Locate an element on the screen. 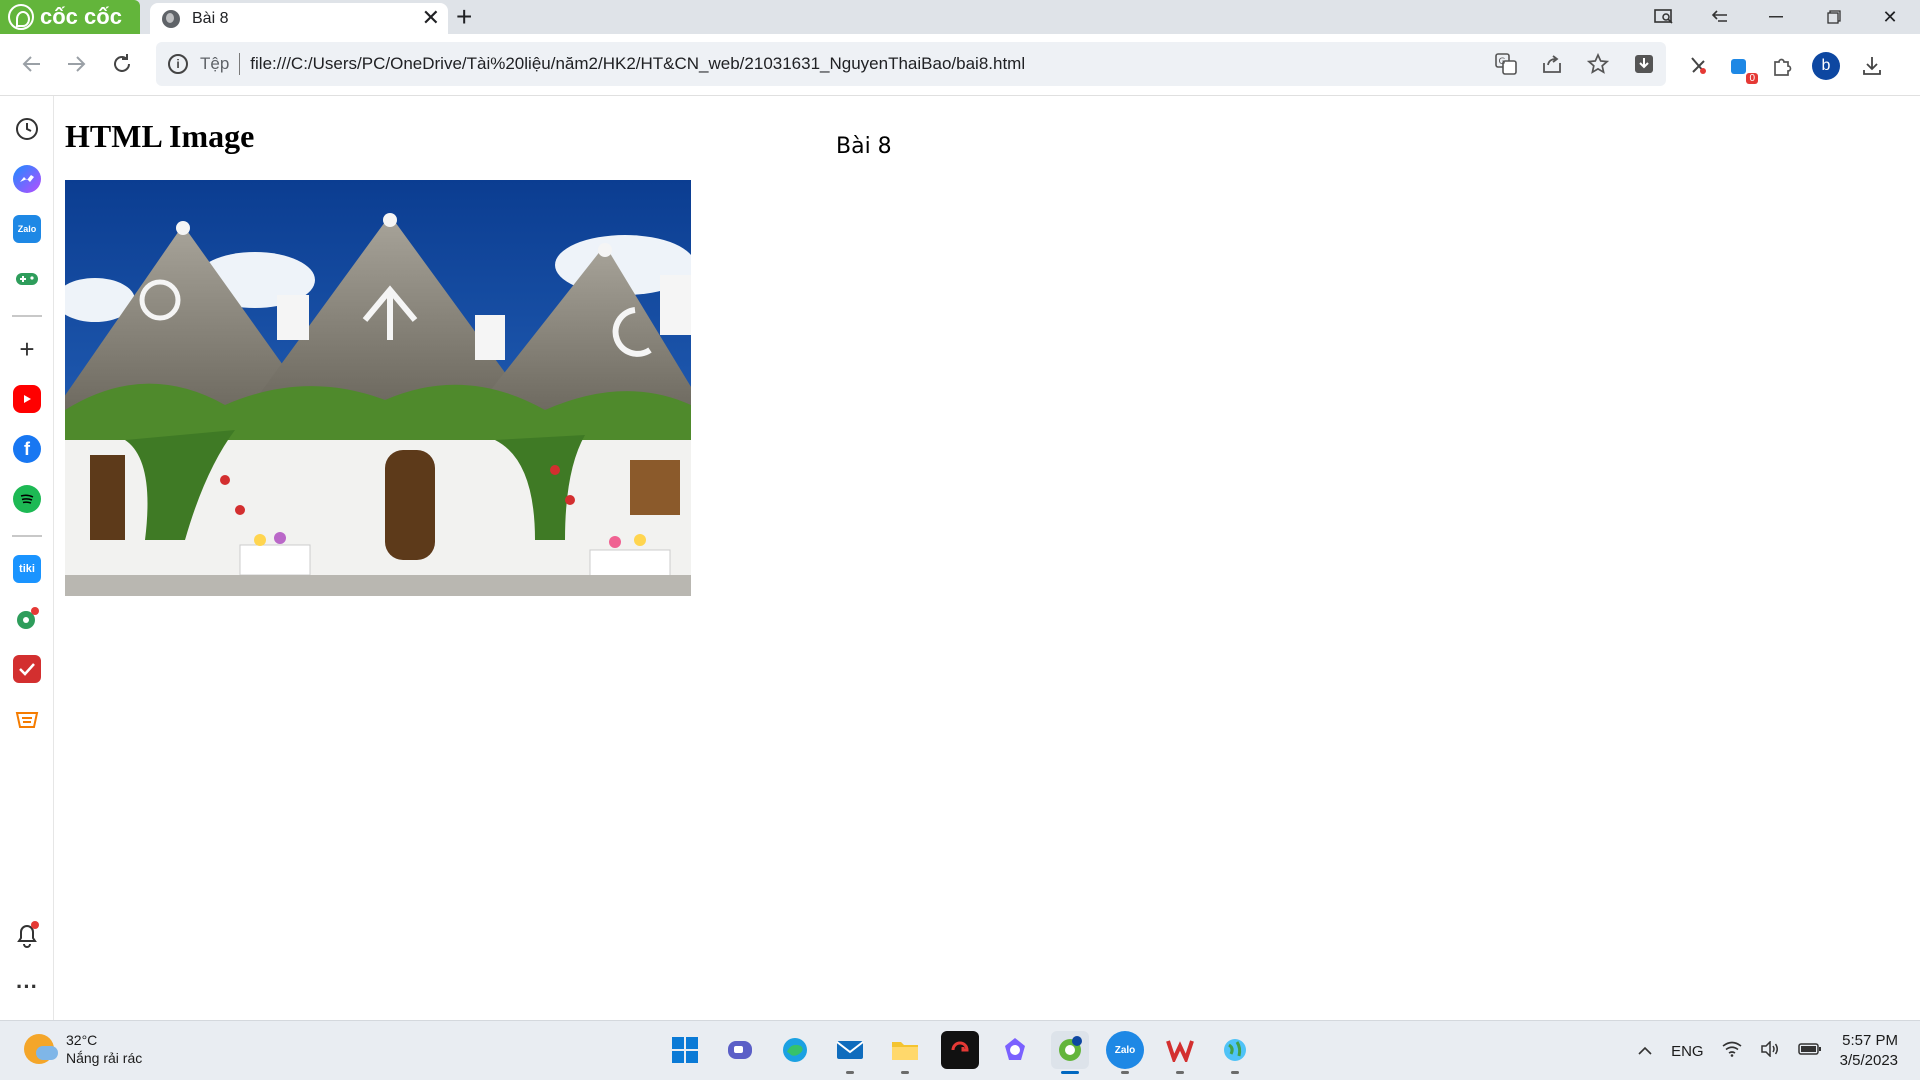 The width and height of the screenshot is (1920, 1080). spotify-icon is located at coordinates (27, 499).